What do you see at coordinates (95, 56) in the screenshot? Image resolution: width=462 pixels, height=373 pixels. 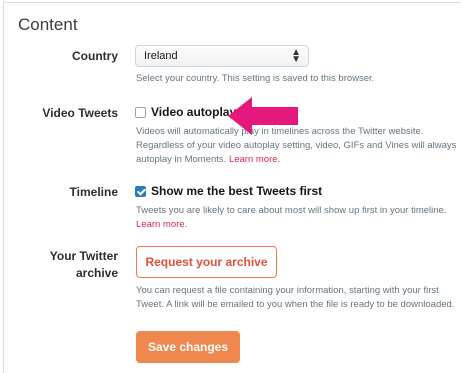 I see `country-label: Country` at bounding box center [95, 56].